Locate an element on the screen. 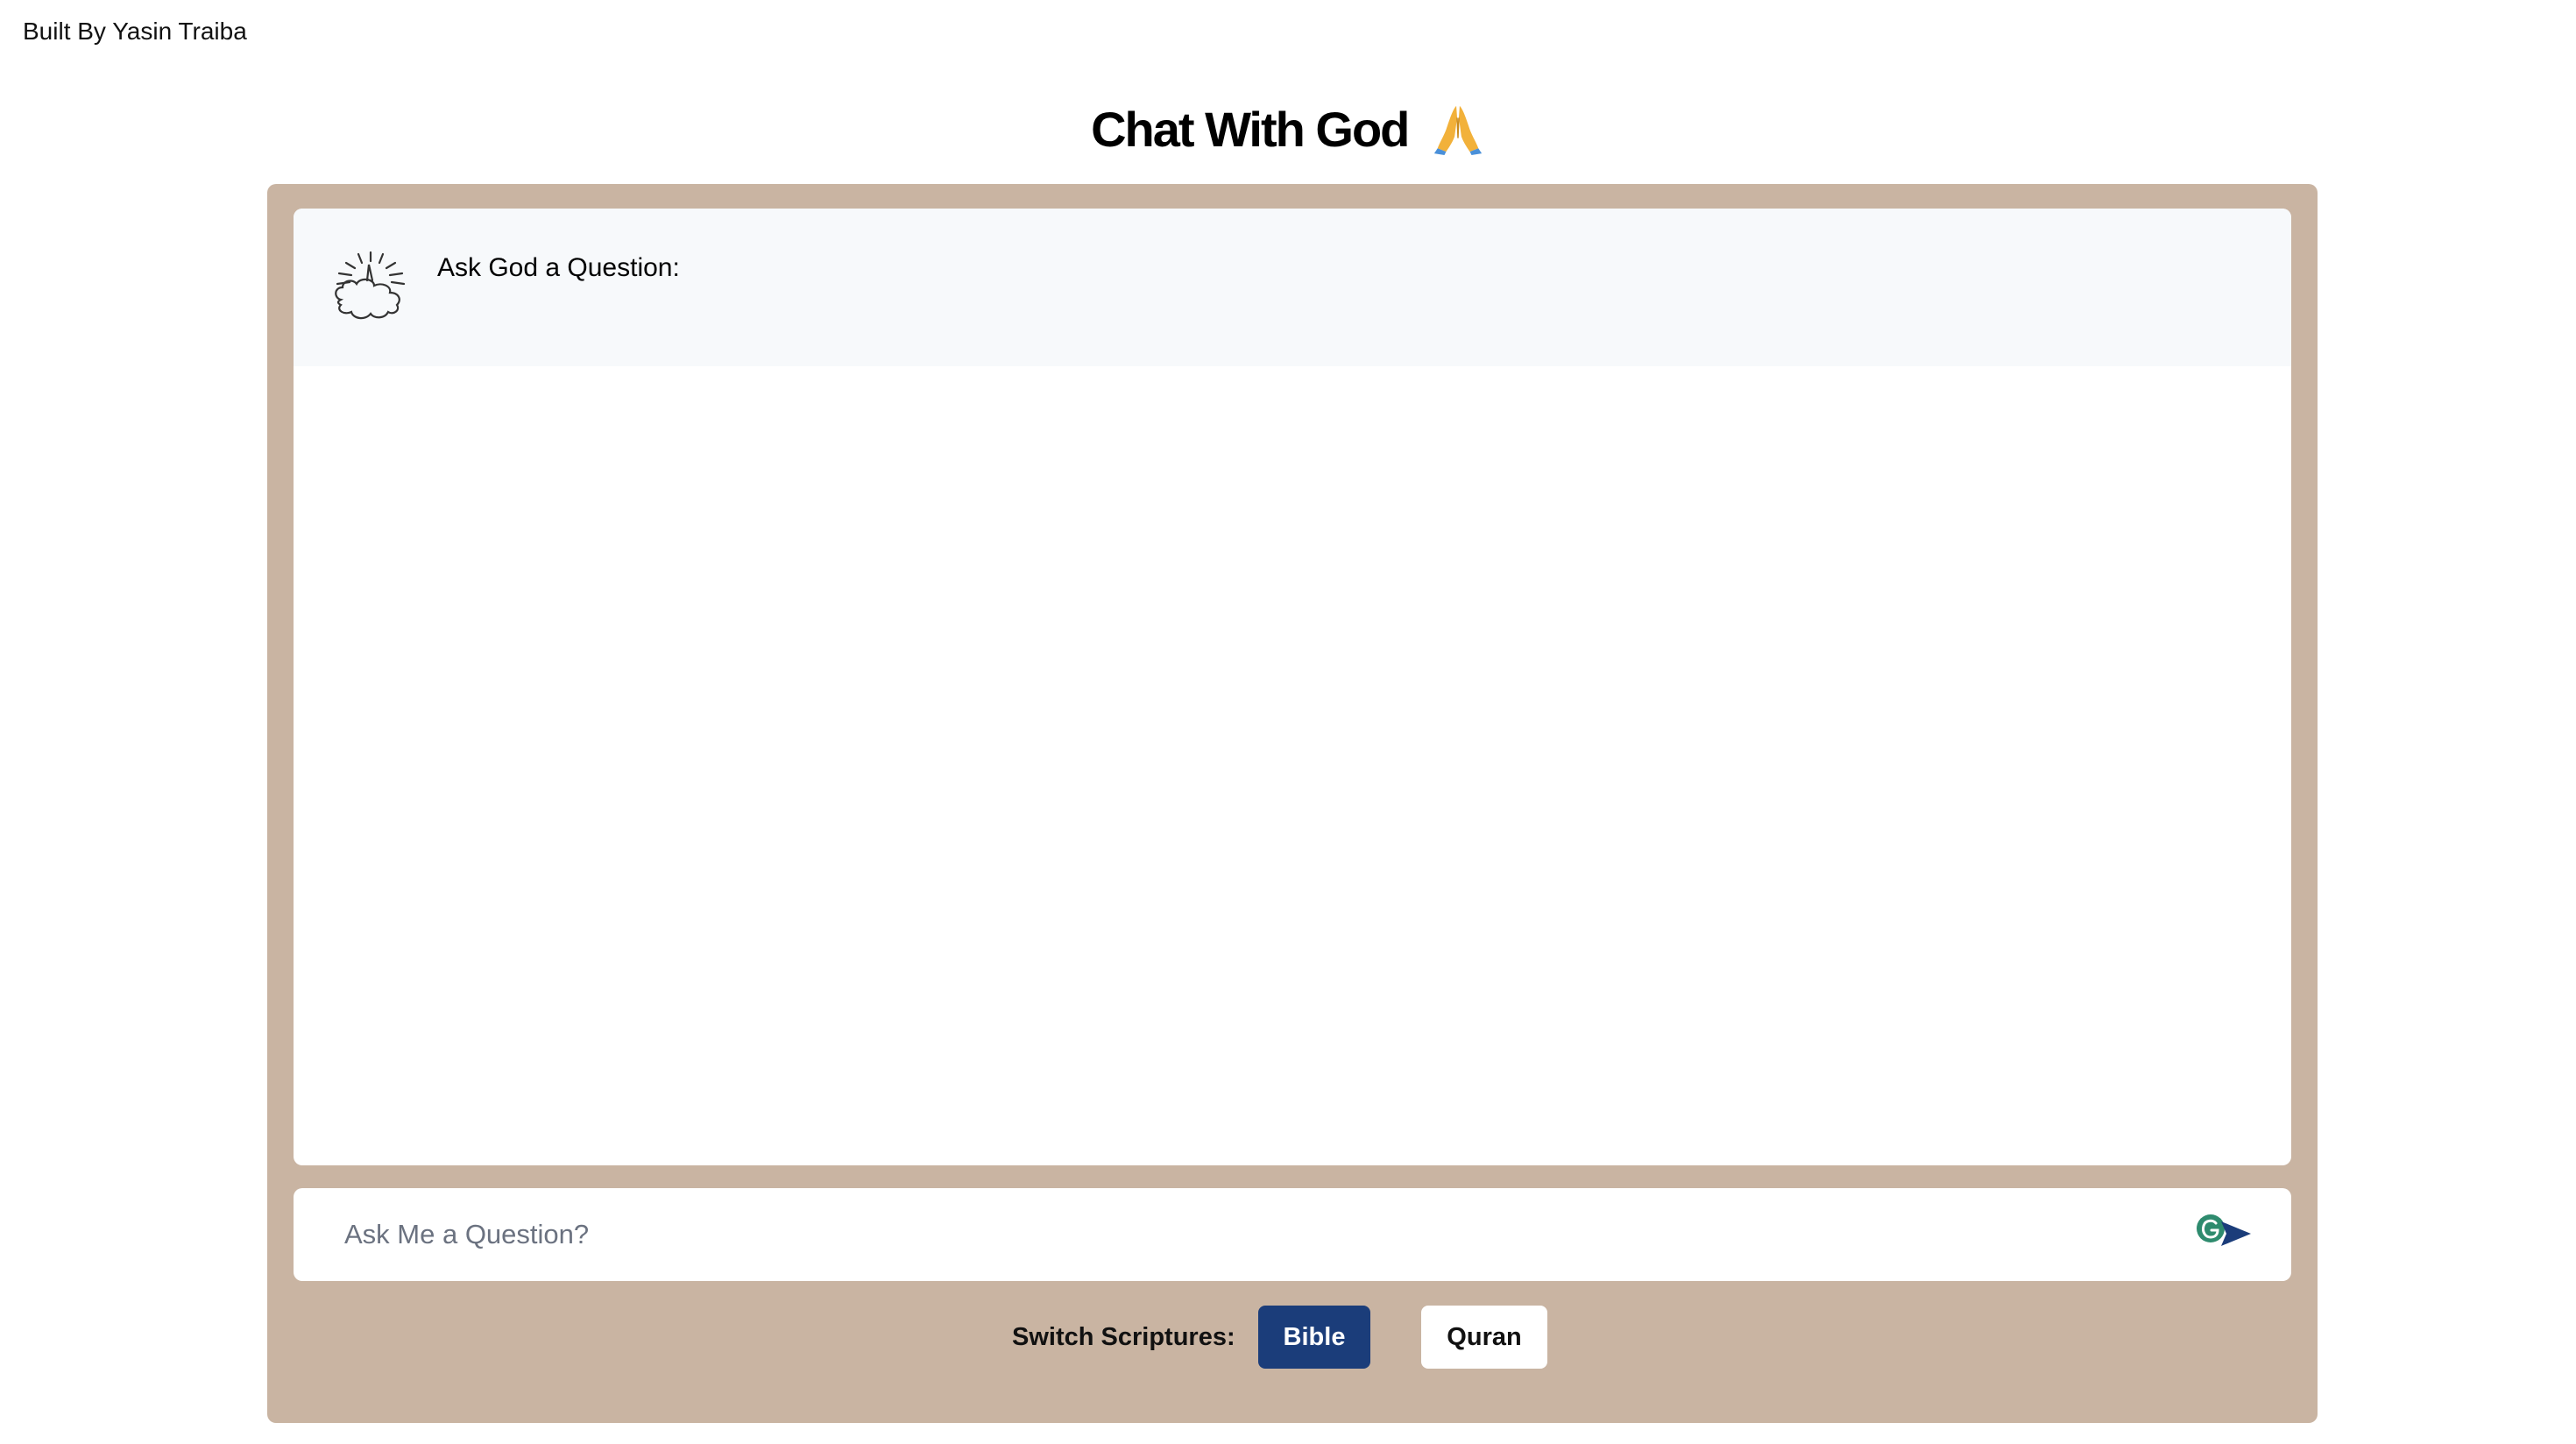 The width and height of the screenshot is (2576, 1444). cloud-light-icon is located at coordinates (370, 285).